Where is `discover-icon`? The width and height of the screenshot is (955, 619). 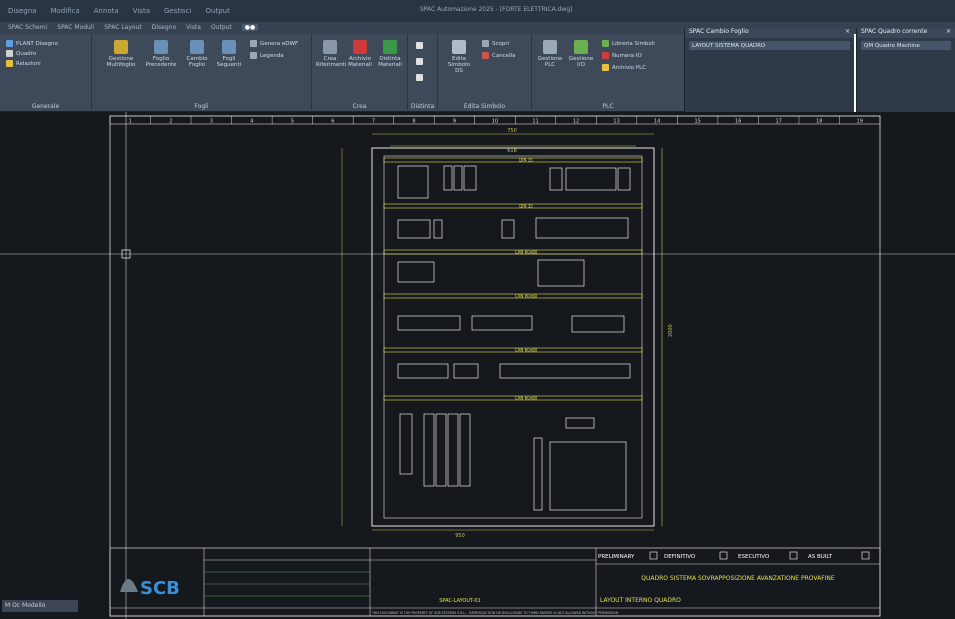
discover-icon is located at coordinates (485, 43).